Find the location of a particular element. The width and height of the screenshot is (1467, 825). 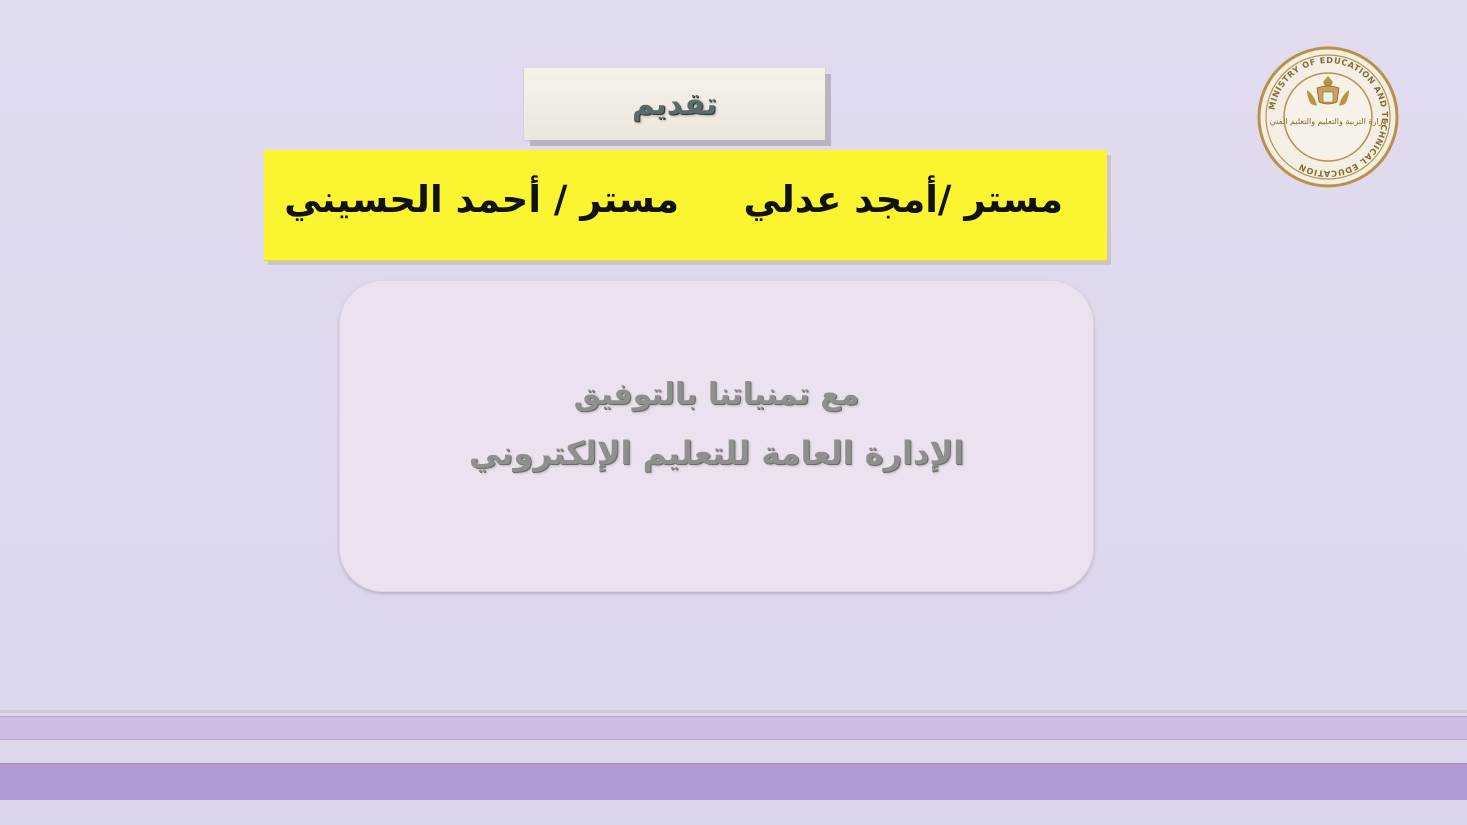

presenters-banner: مستر /أمجد عدلي مستر / أحمد الحسيني is located at coordinates (685, 205).